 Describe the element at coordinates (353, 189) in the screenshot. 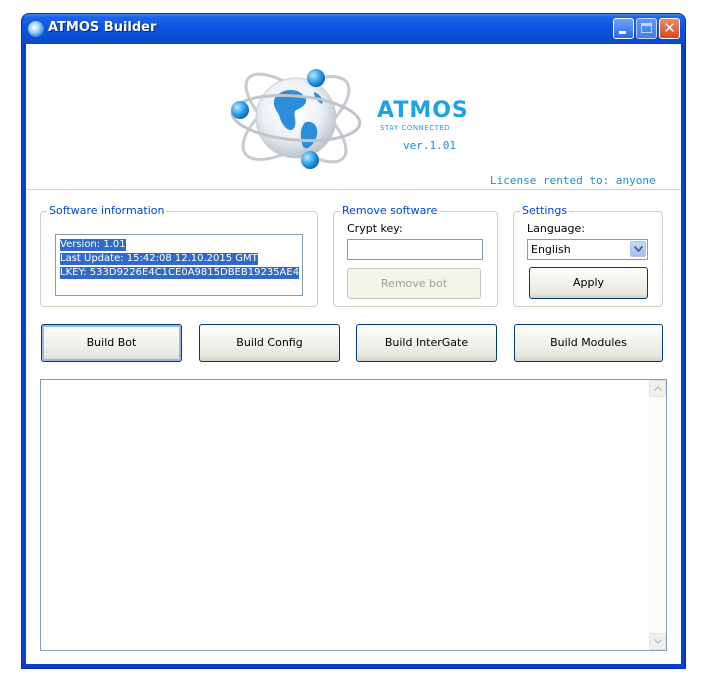

I see `header-divider` at that location.